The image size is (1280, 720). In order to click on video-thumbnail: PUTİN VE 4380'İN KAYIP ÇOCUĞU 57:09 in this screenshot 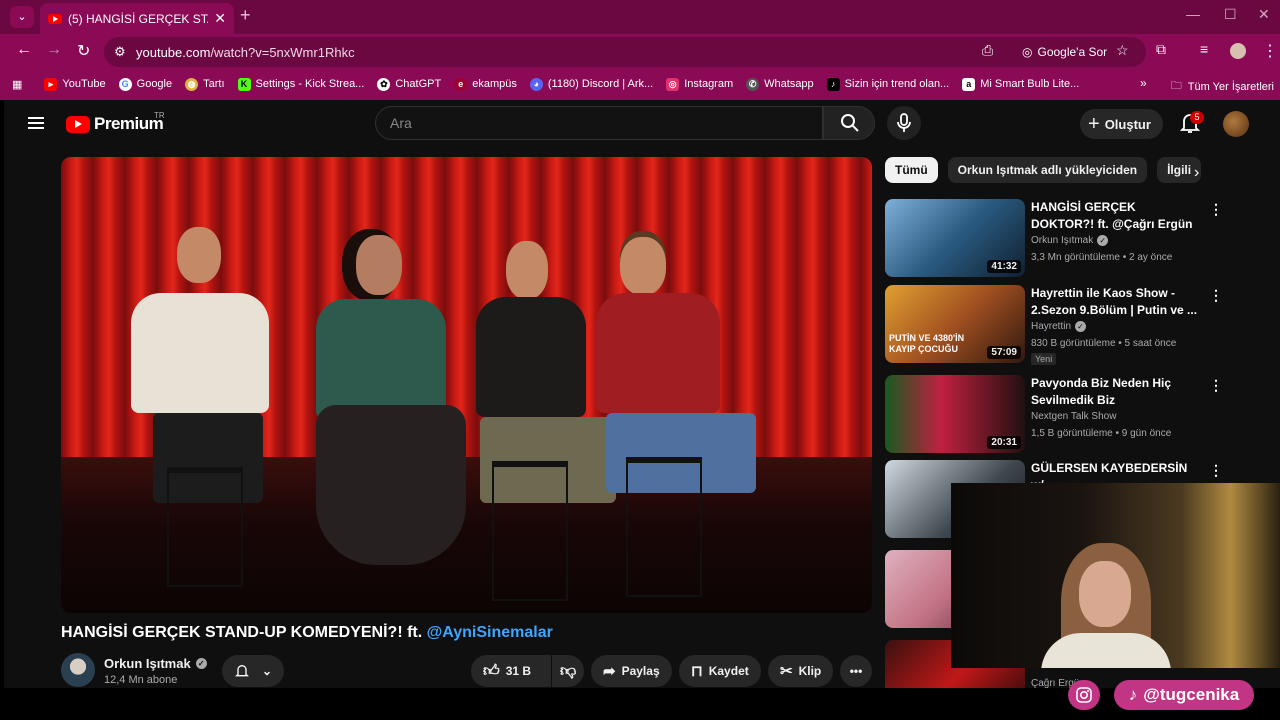, I will do `click(955, 324)`.